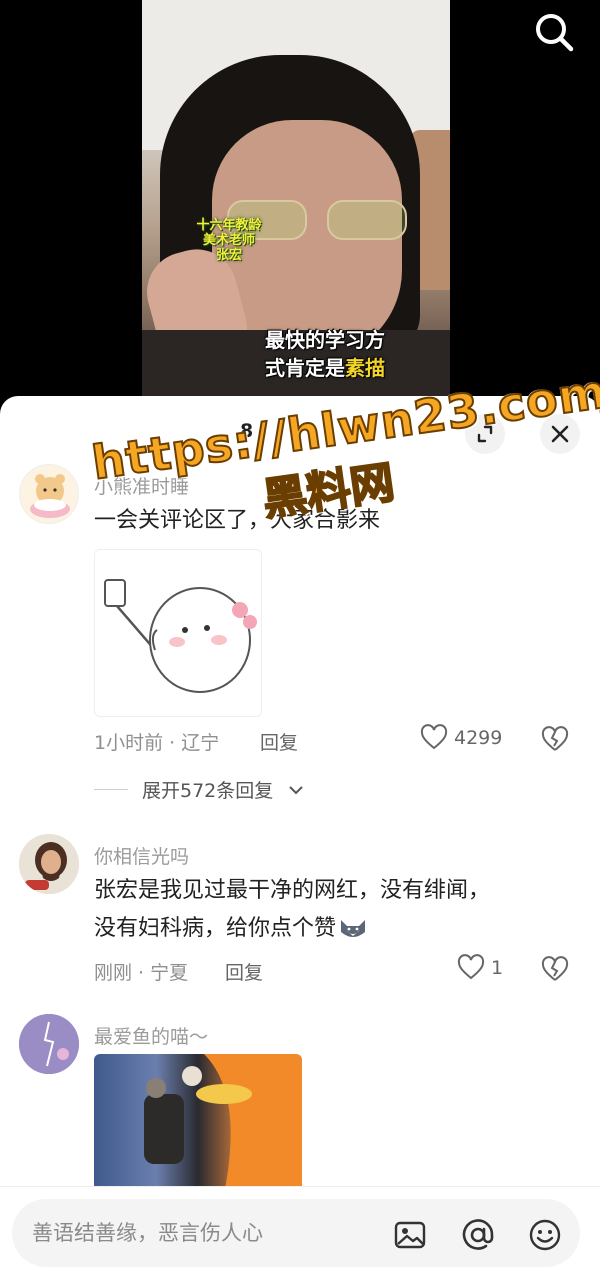  I want to click on comment-input-container, so click(296, 1233).